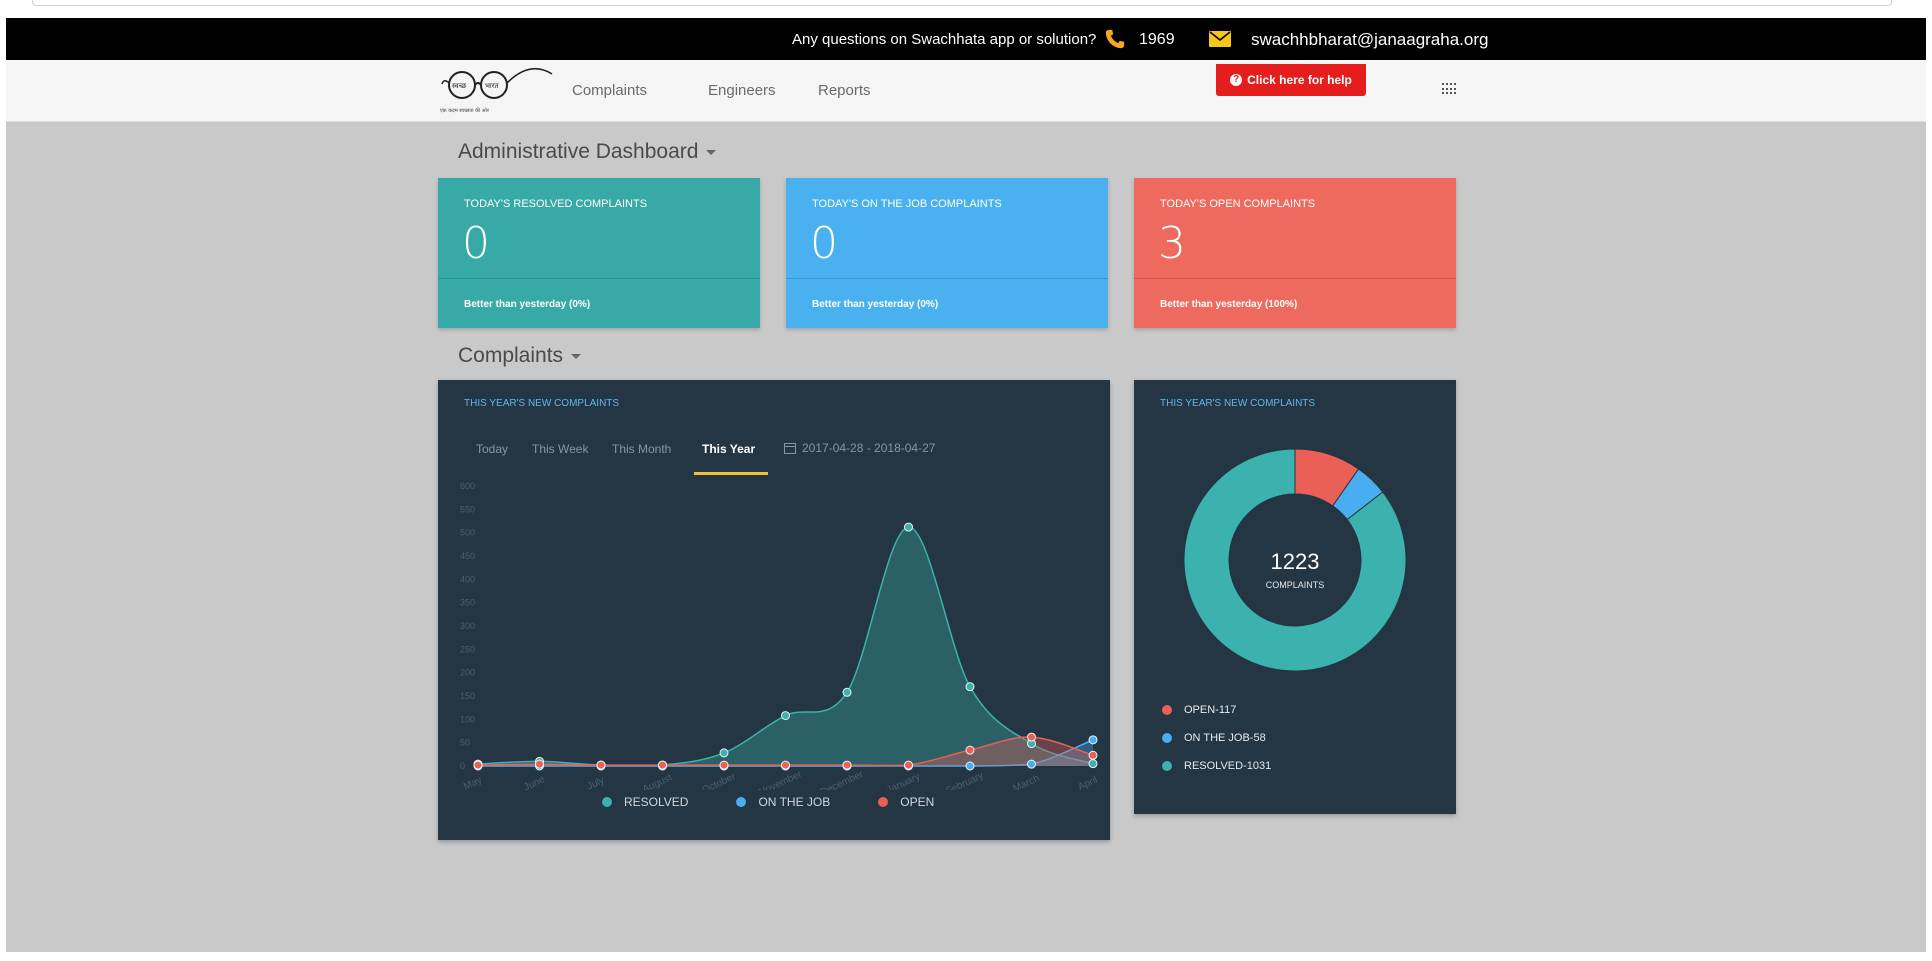 The width and height of the screenshot is (1932, 961). Describe the element at coordinates (609, 90) in the screenshot. I see `nav-complaints: Complaints` at that location.